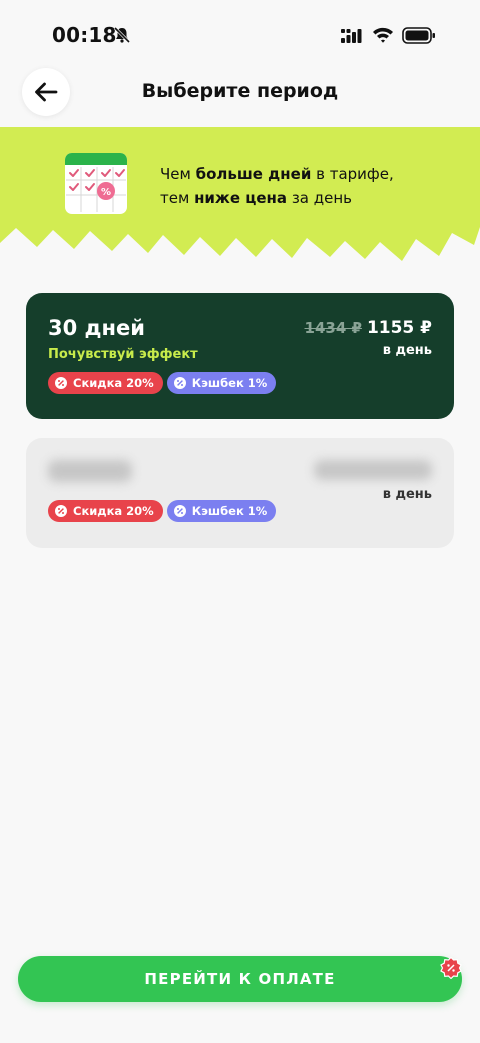  What do you see at coordinates (240, 493) in the screenshot?
I see `plan-card-alternative: в день Скидка 20% Кэшбек 1%` at bounding box center [240, 493].